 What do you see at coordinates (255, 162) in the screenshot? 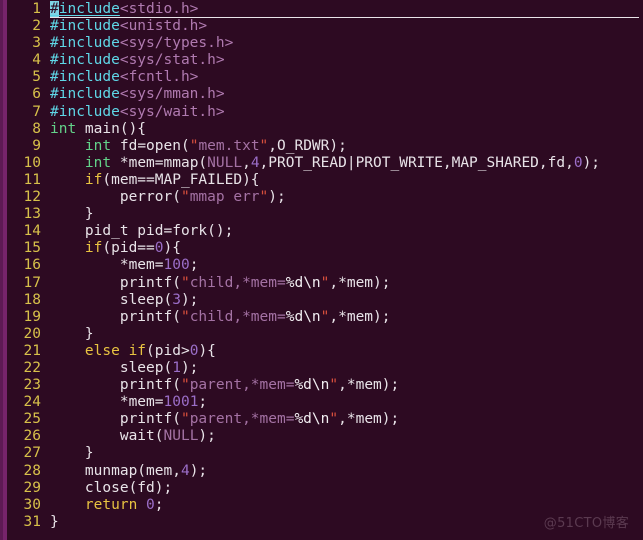
I see `code-token: 4` at bounding box center [255, 162].